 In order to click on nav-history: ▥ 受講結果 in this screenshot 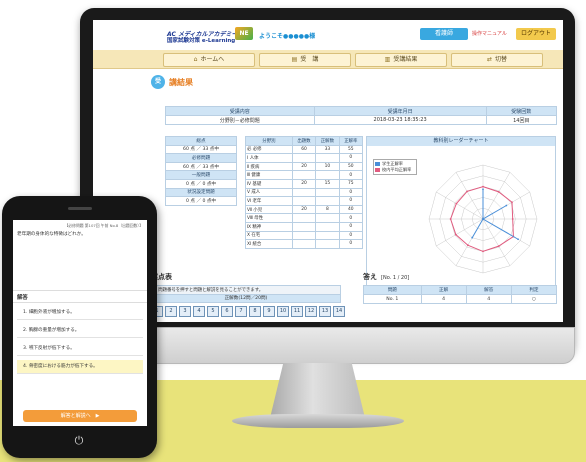, I will do `click(401, 60)`.